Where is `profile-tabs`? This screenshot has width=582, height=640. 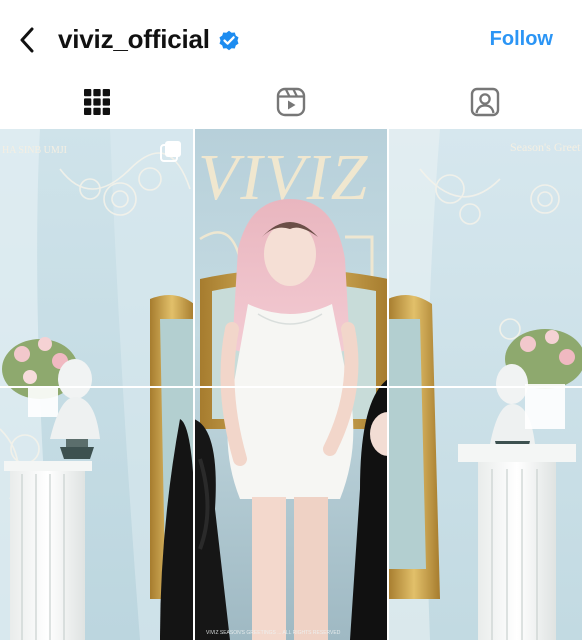 profile-tabs is located at coordinates (291, 104).